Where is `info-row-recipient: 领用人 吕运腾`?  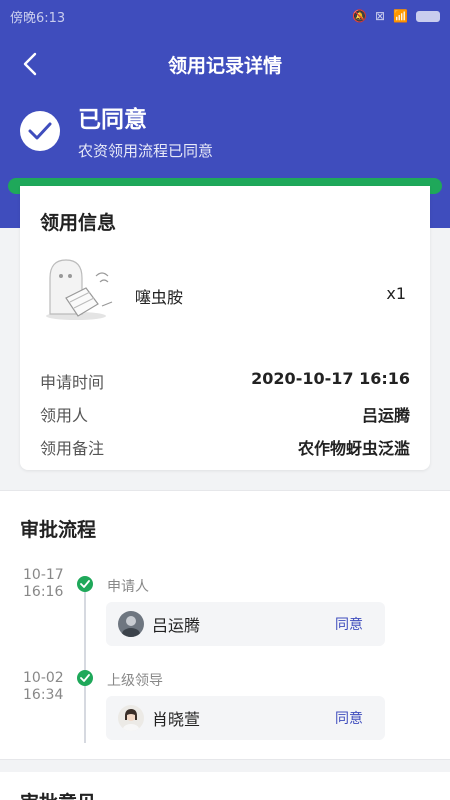 info-row-recipient: 领用人 吕运腾 is located at coordinates (225, 414).